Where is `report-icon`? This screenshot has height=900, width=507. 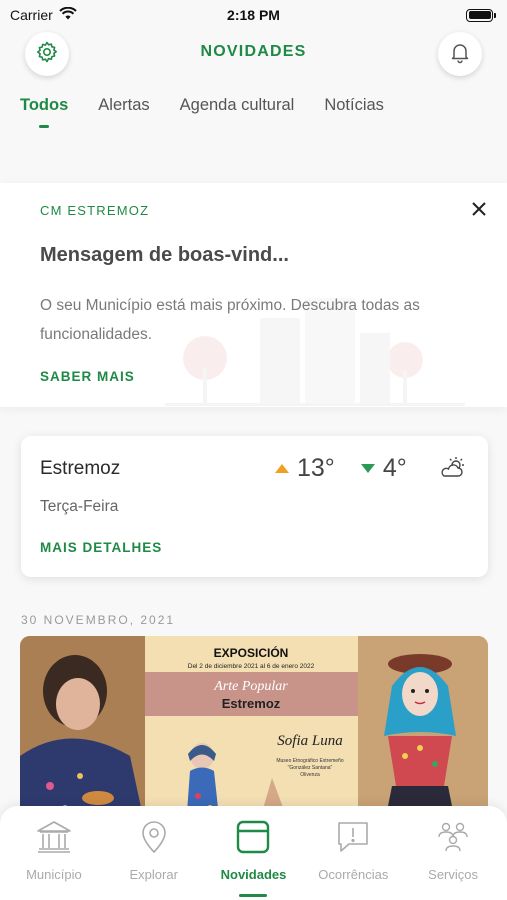
report-icon is located at coordinates (353, 838).